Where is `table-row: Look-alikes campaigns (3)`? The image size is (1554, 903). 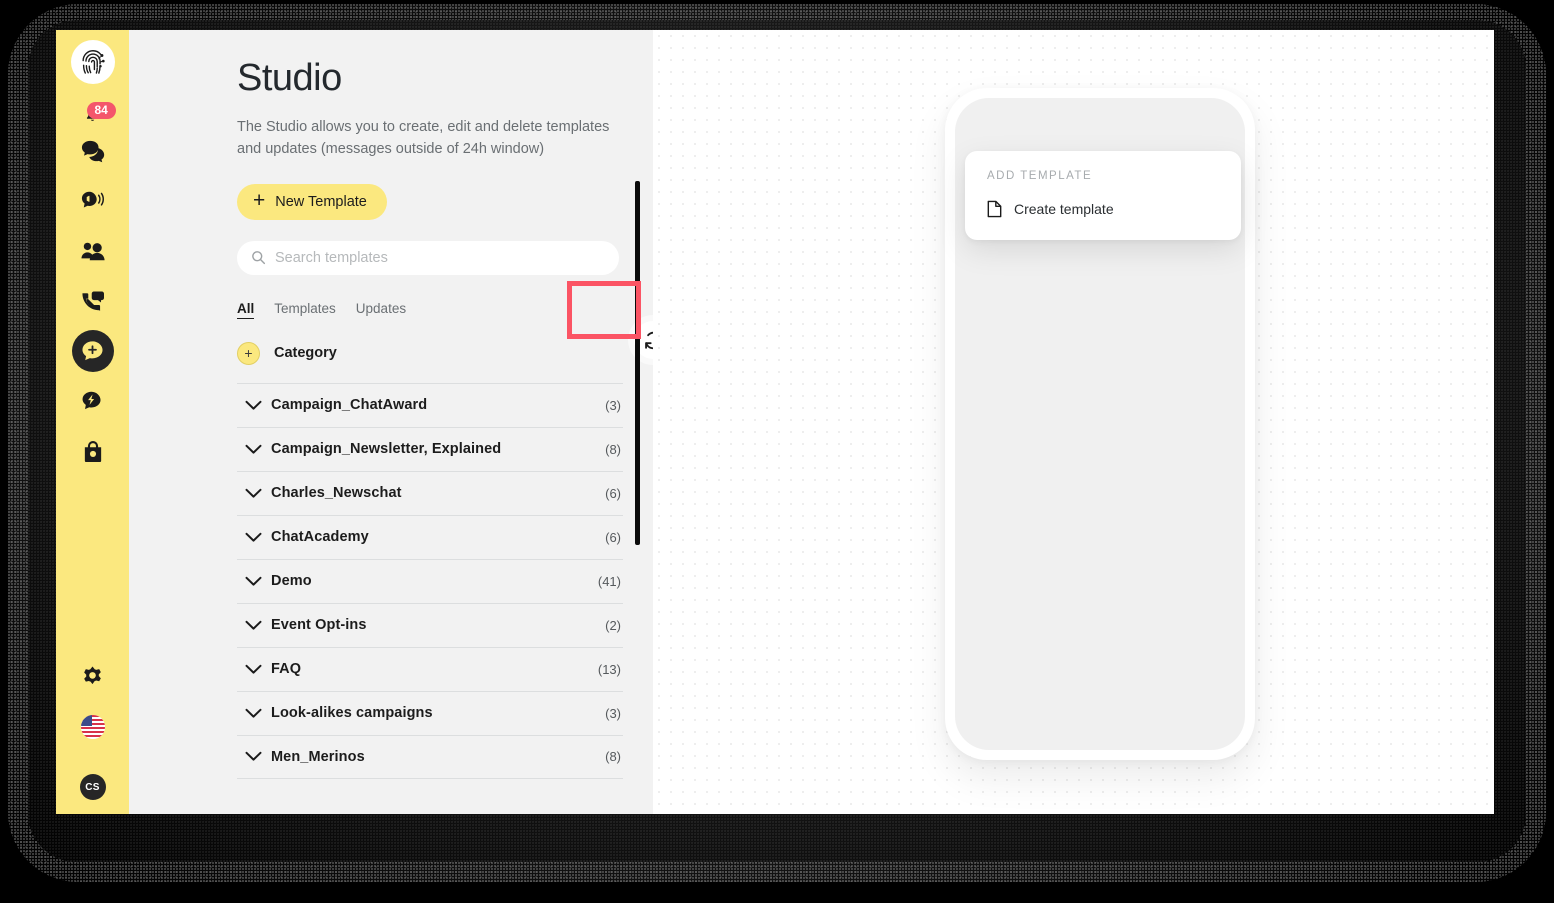
table-row: Look-alikes campaigns (3) is located at coordinates (430, 712).